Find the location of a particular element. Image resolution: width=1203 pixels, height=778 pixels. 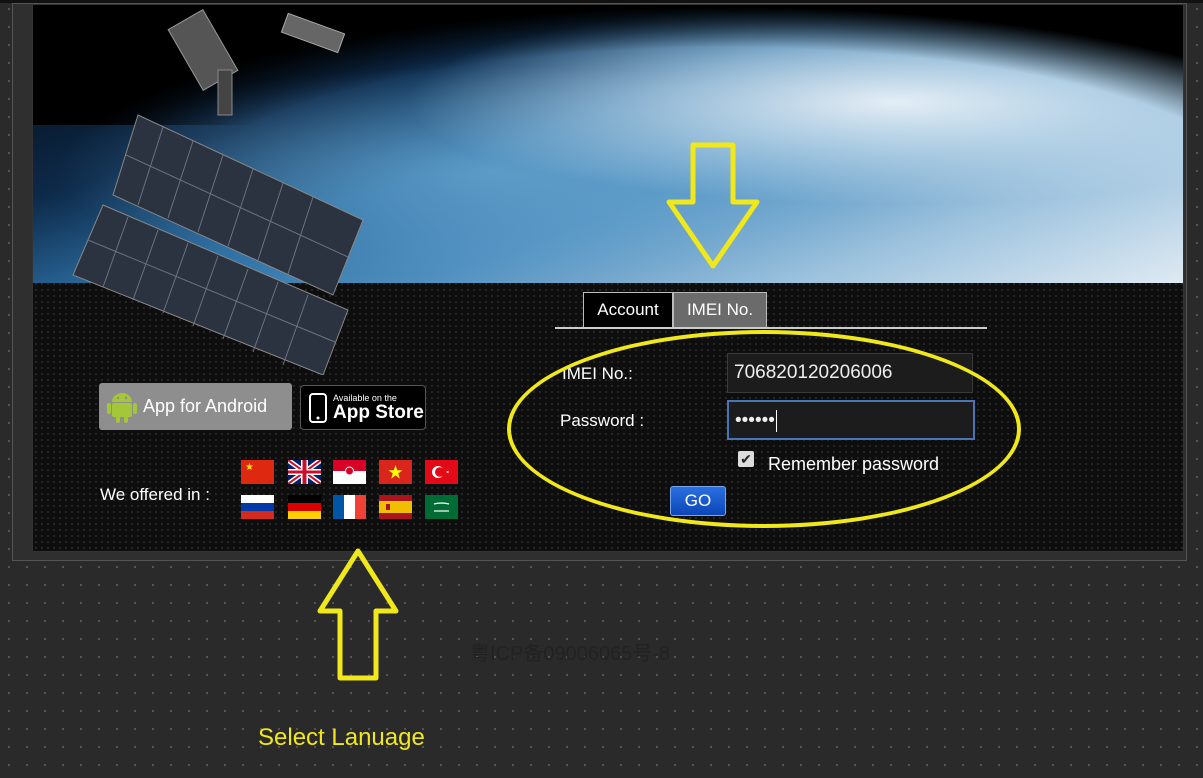

android-button-label: App for Android is located at coordinates (205, 406).